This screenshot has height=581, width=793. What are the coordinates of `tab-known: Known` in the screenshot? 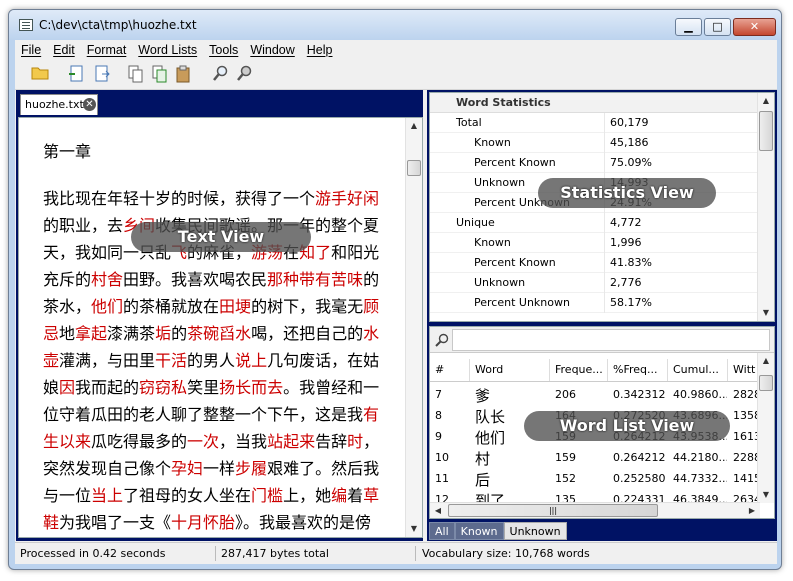 It's located at (479, 531).